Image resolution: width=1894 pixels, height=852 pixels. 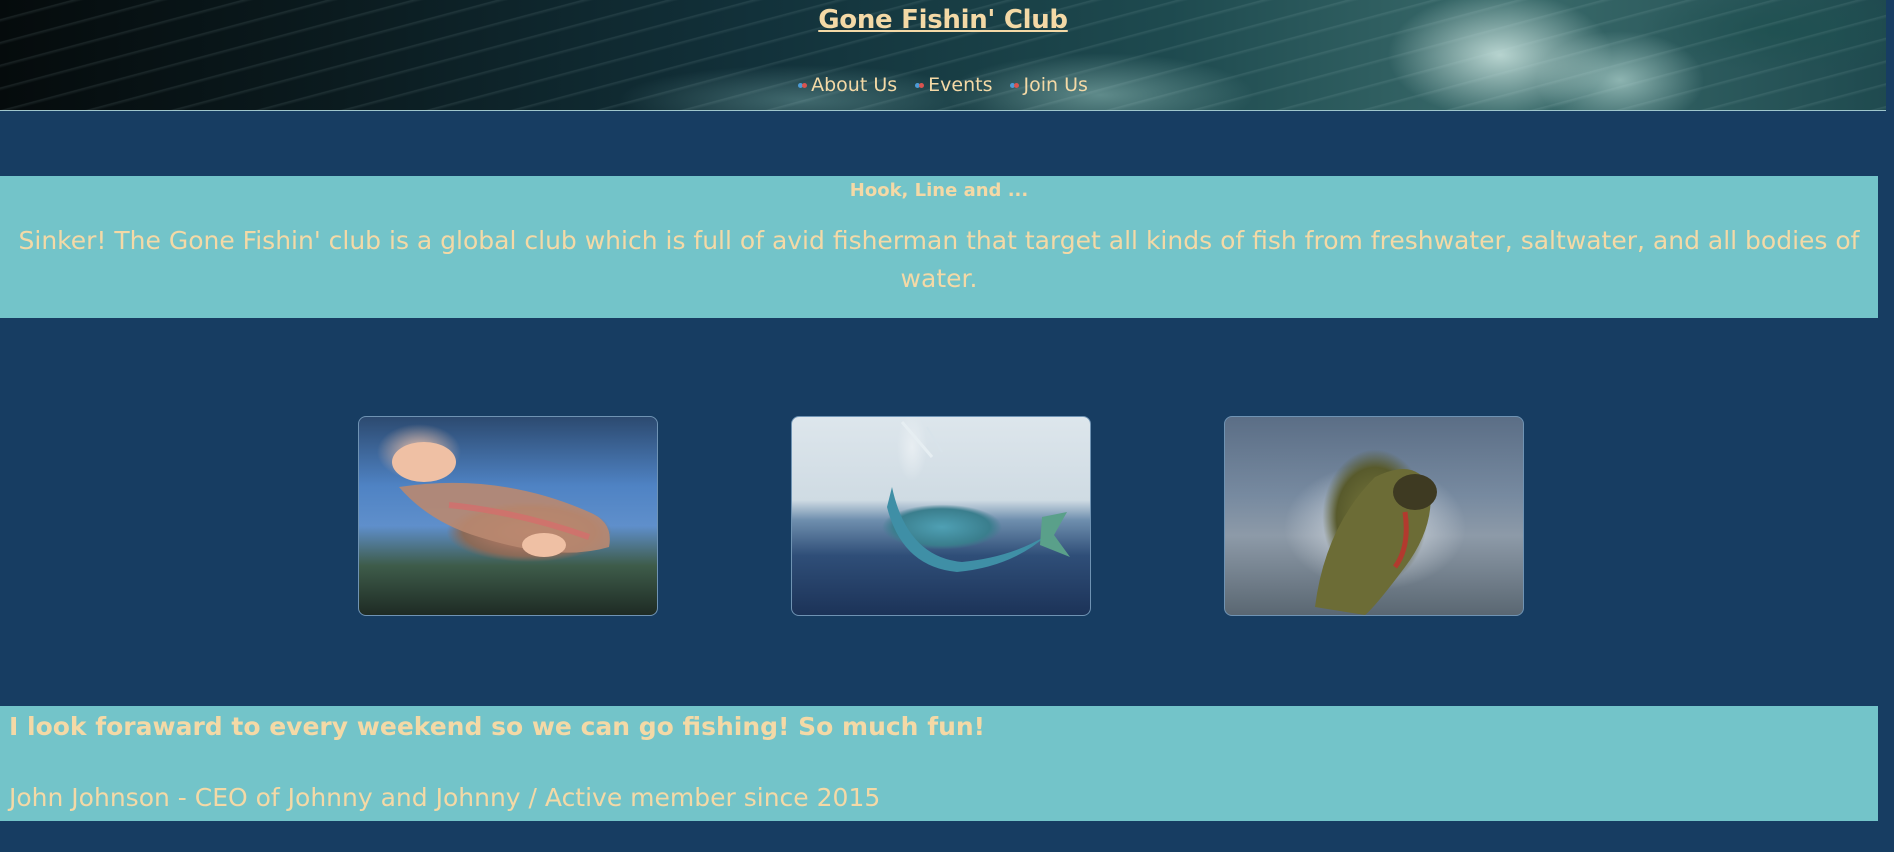 I want to click on nav-item-about-us: About Us, so click(x=847, y=85).